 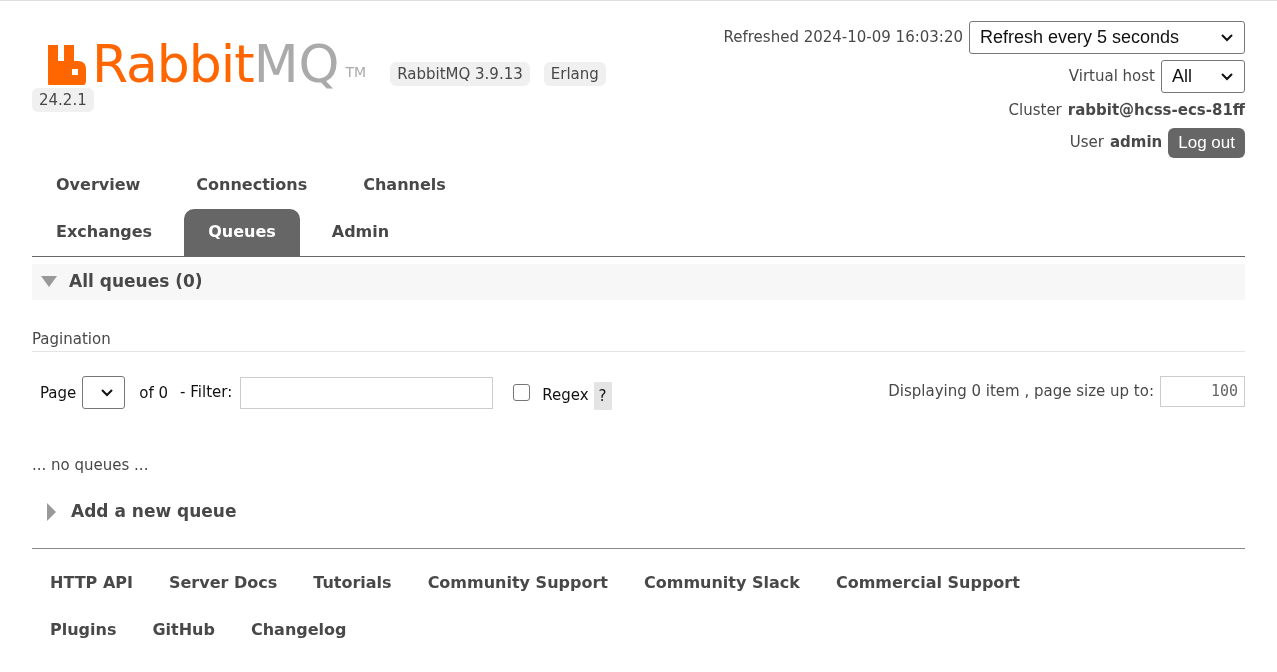 What do you see at coordinates (183, 629) in the screenshot?
I see `footer-link: GitHub` at bounding box center [183, 629].